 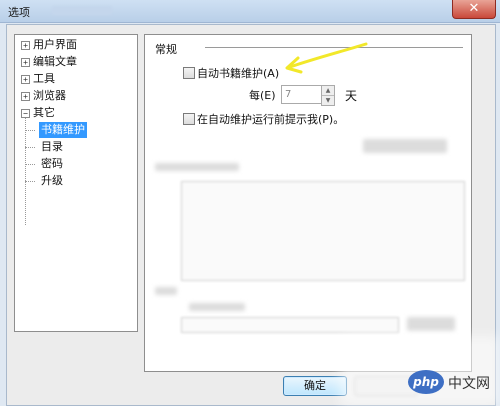 What do you see at coordinates (315, 386) in the screenshot?
I see `ok-button: 确定` at bounding box center [315, 386].